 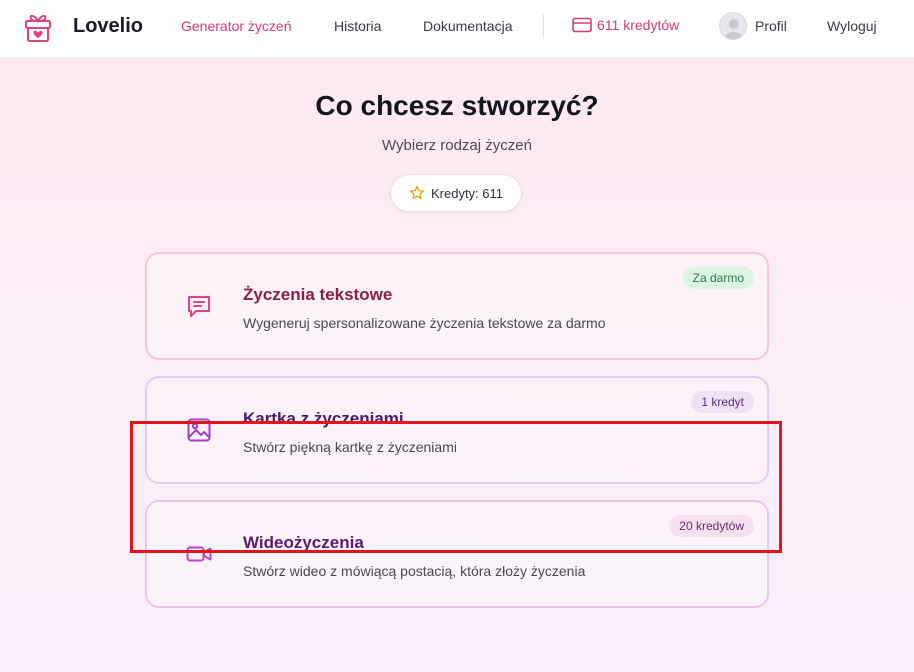 I want to click on nav-docs: Dokumentacja, so click(x=468, y=26).